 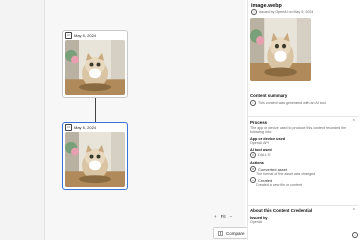 What do you see at coordinates (280, 49) in the screenshot?
I see `selected-image-preview` at bounding box center [280, 49].